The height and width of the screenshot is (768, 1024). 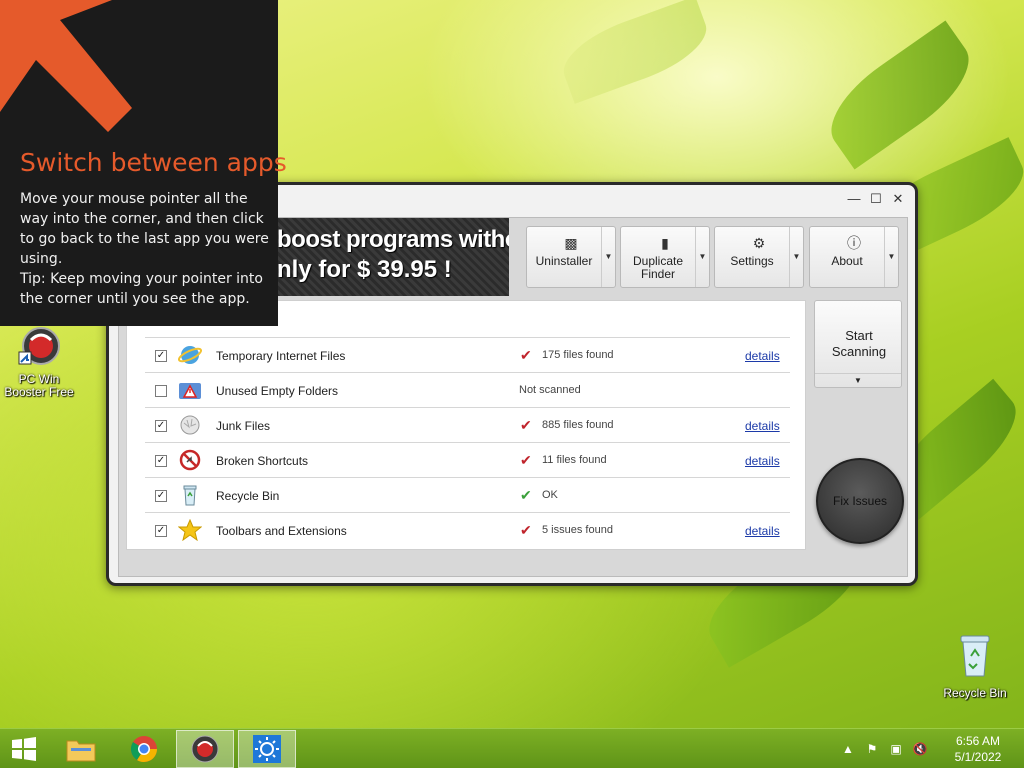 I want to click on windows-logo-icon, so click(x=24, y=749).